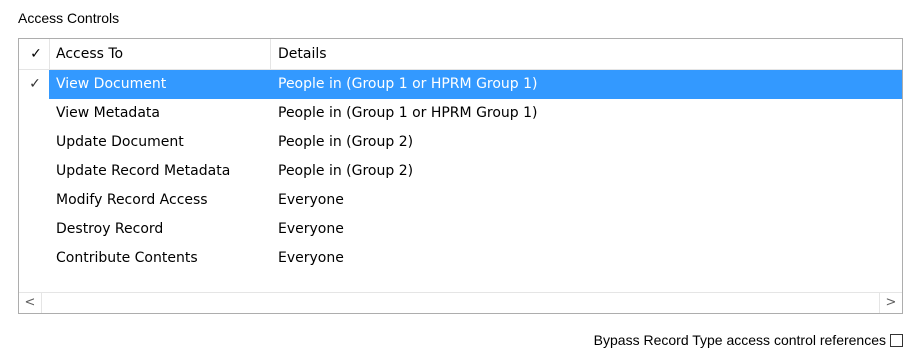  I want to click on row-checkmark-icon: ✓, so click(35, 84).